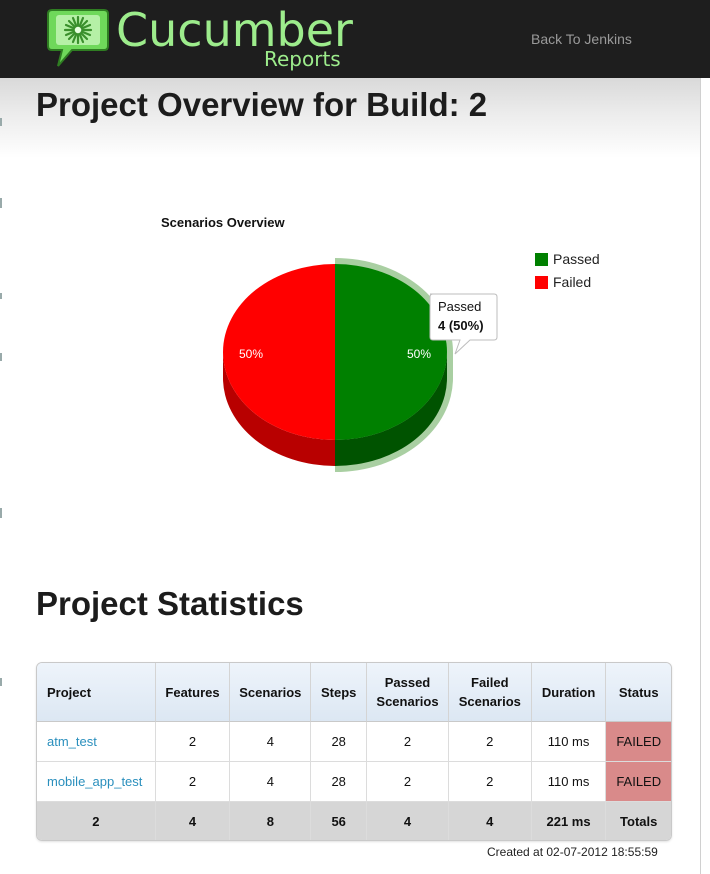  What do you see at coordinates (302, 59) in the screenshot?
I see `logo-subtitle: Reports` at bounding box center [302, 59].